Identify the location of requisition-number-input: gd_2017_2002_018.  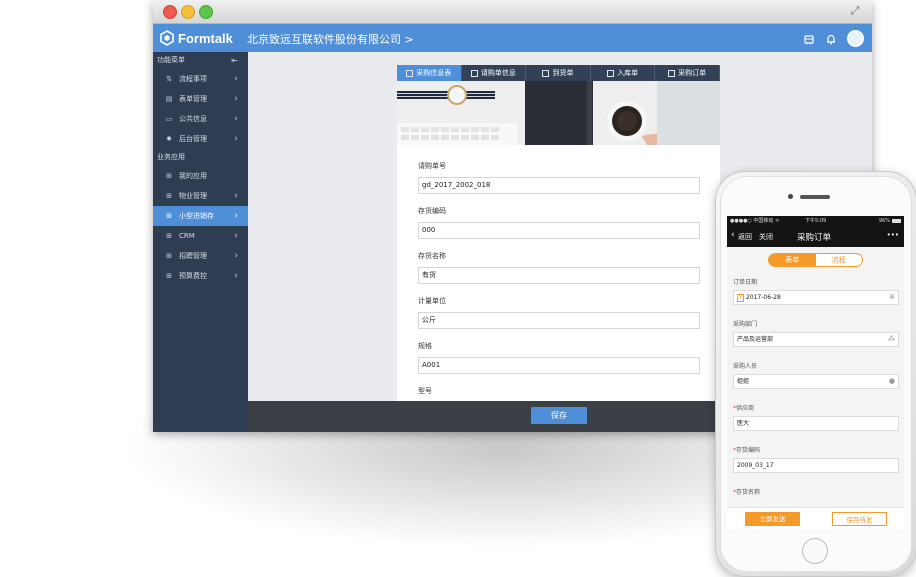
(559, 185).